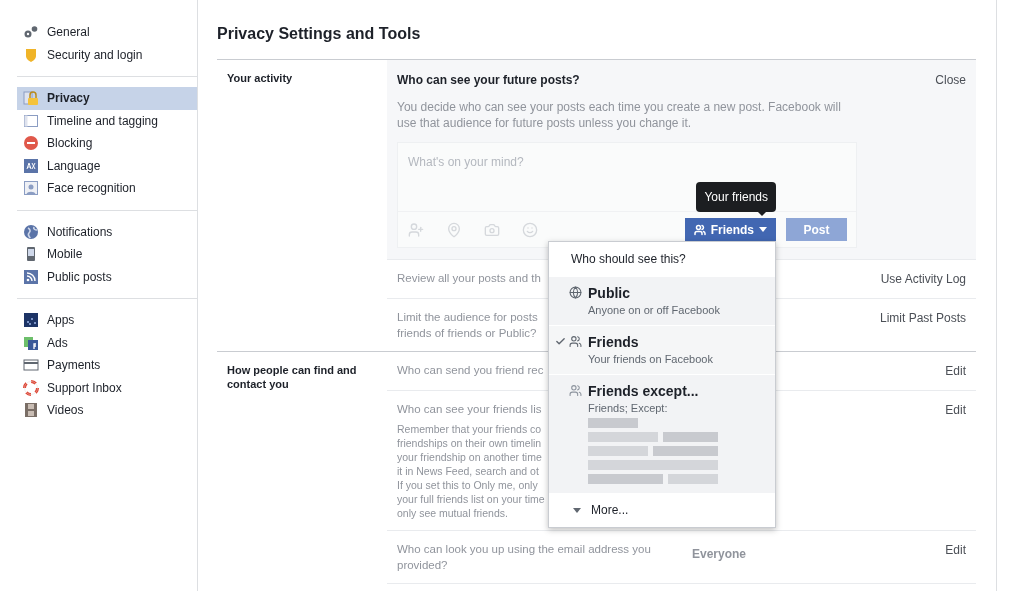 Image resolution: width=1017 pixels, height=591 pixels. Describe the element at coordinates (319, 34) in the screenshot. I see `page-title: Privacy Settings and Tools` at that location.